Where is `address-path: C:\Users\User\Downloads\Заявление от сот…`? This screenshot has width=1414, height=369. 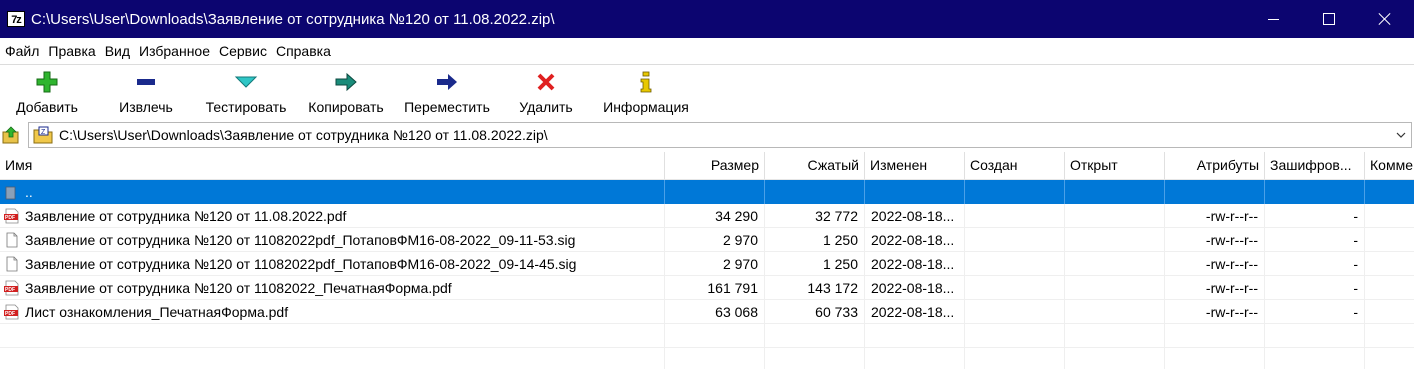
address-path: C:\Users\User\Downloads\Заявление от сот… is located at coordinates (303, 135).